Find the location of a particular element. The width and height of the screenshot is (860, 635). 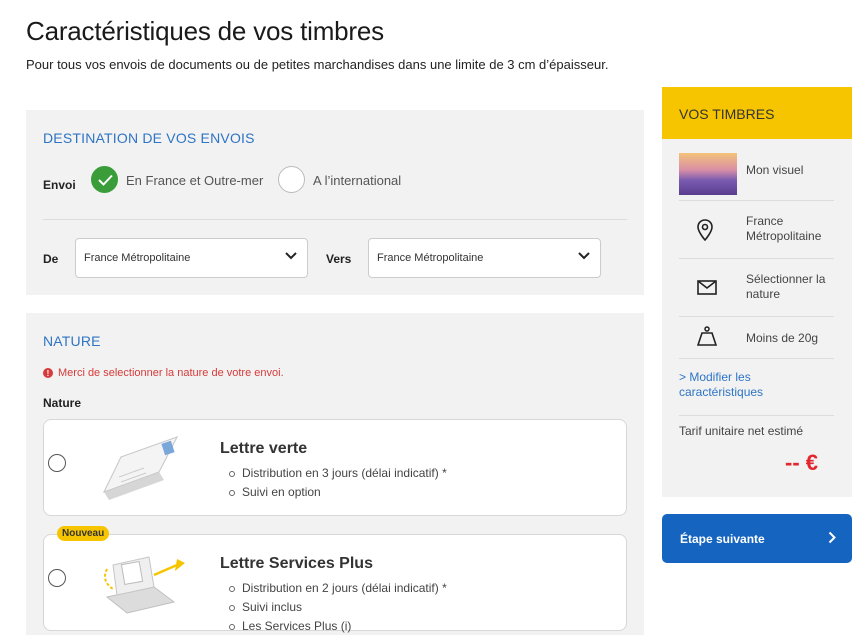

radio-international is located at coordinates (291, 179).